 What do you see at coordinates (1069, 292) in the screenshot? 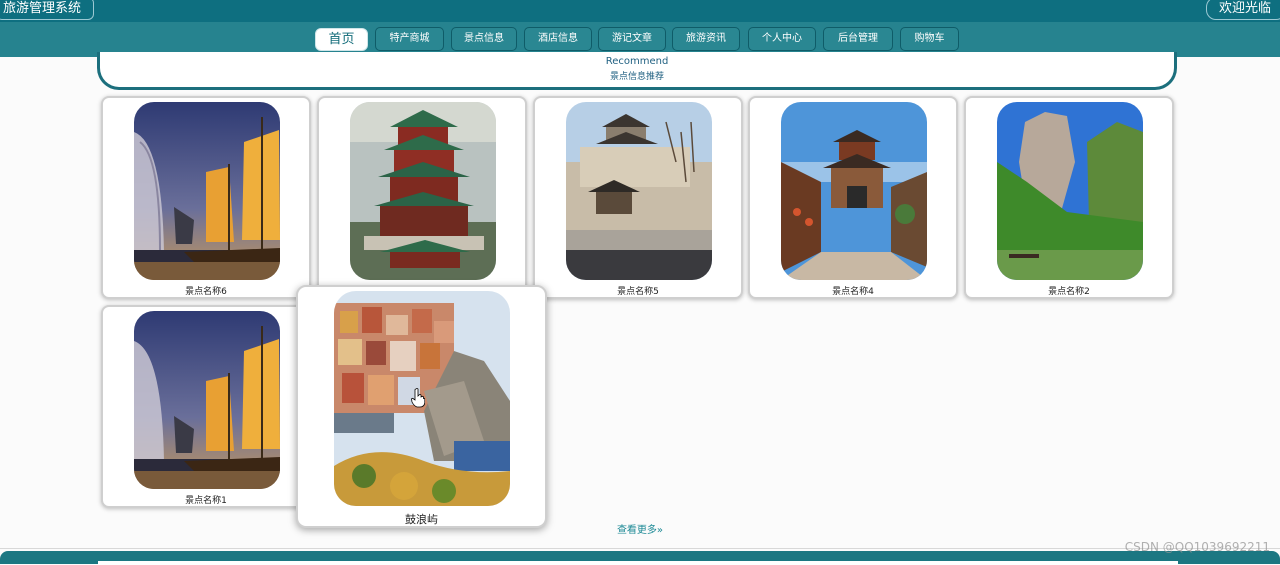
I see `scenic-name: 景点名称2` at bounding box center [1069, 292].